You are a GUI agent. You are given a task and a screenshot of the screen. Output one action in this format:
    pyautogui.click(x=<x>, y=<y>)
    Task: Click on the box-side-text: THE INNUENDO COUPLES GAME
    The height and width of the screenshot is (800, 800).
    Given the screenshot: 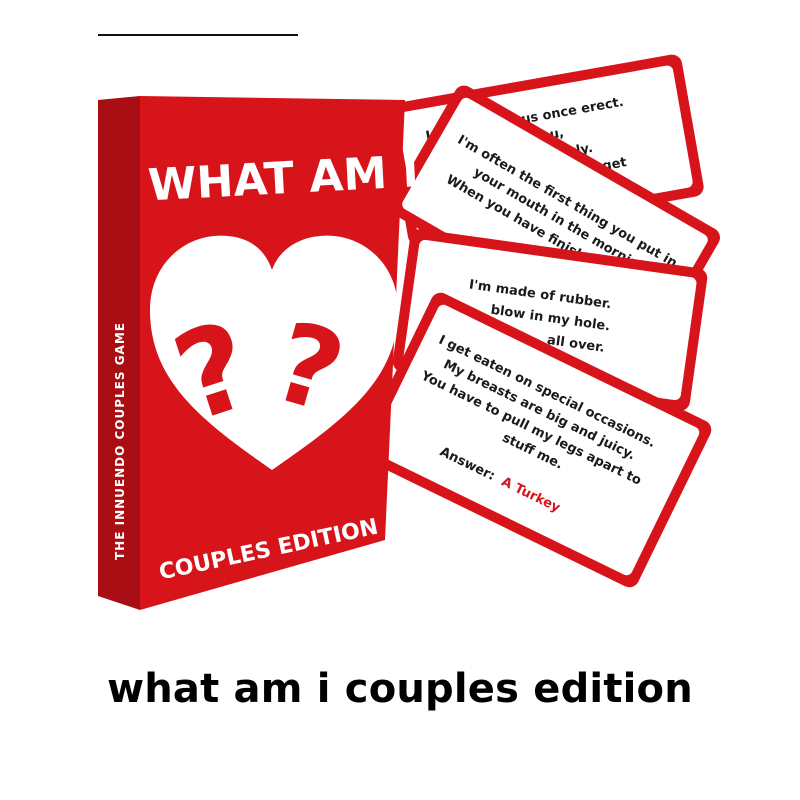 What is the action you would take?
    pyautogui.click(x=120, y=441)
    